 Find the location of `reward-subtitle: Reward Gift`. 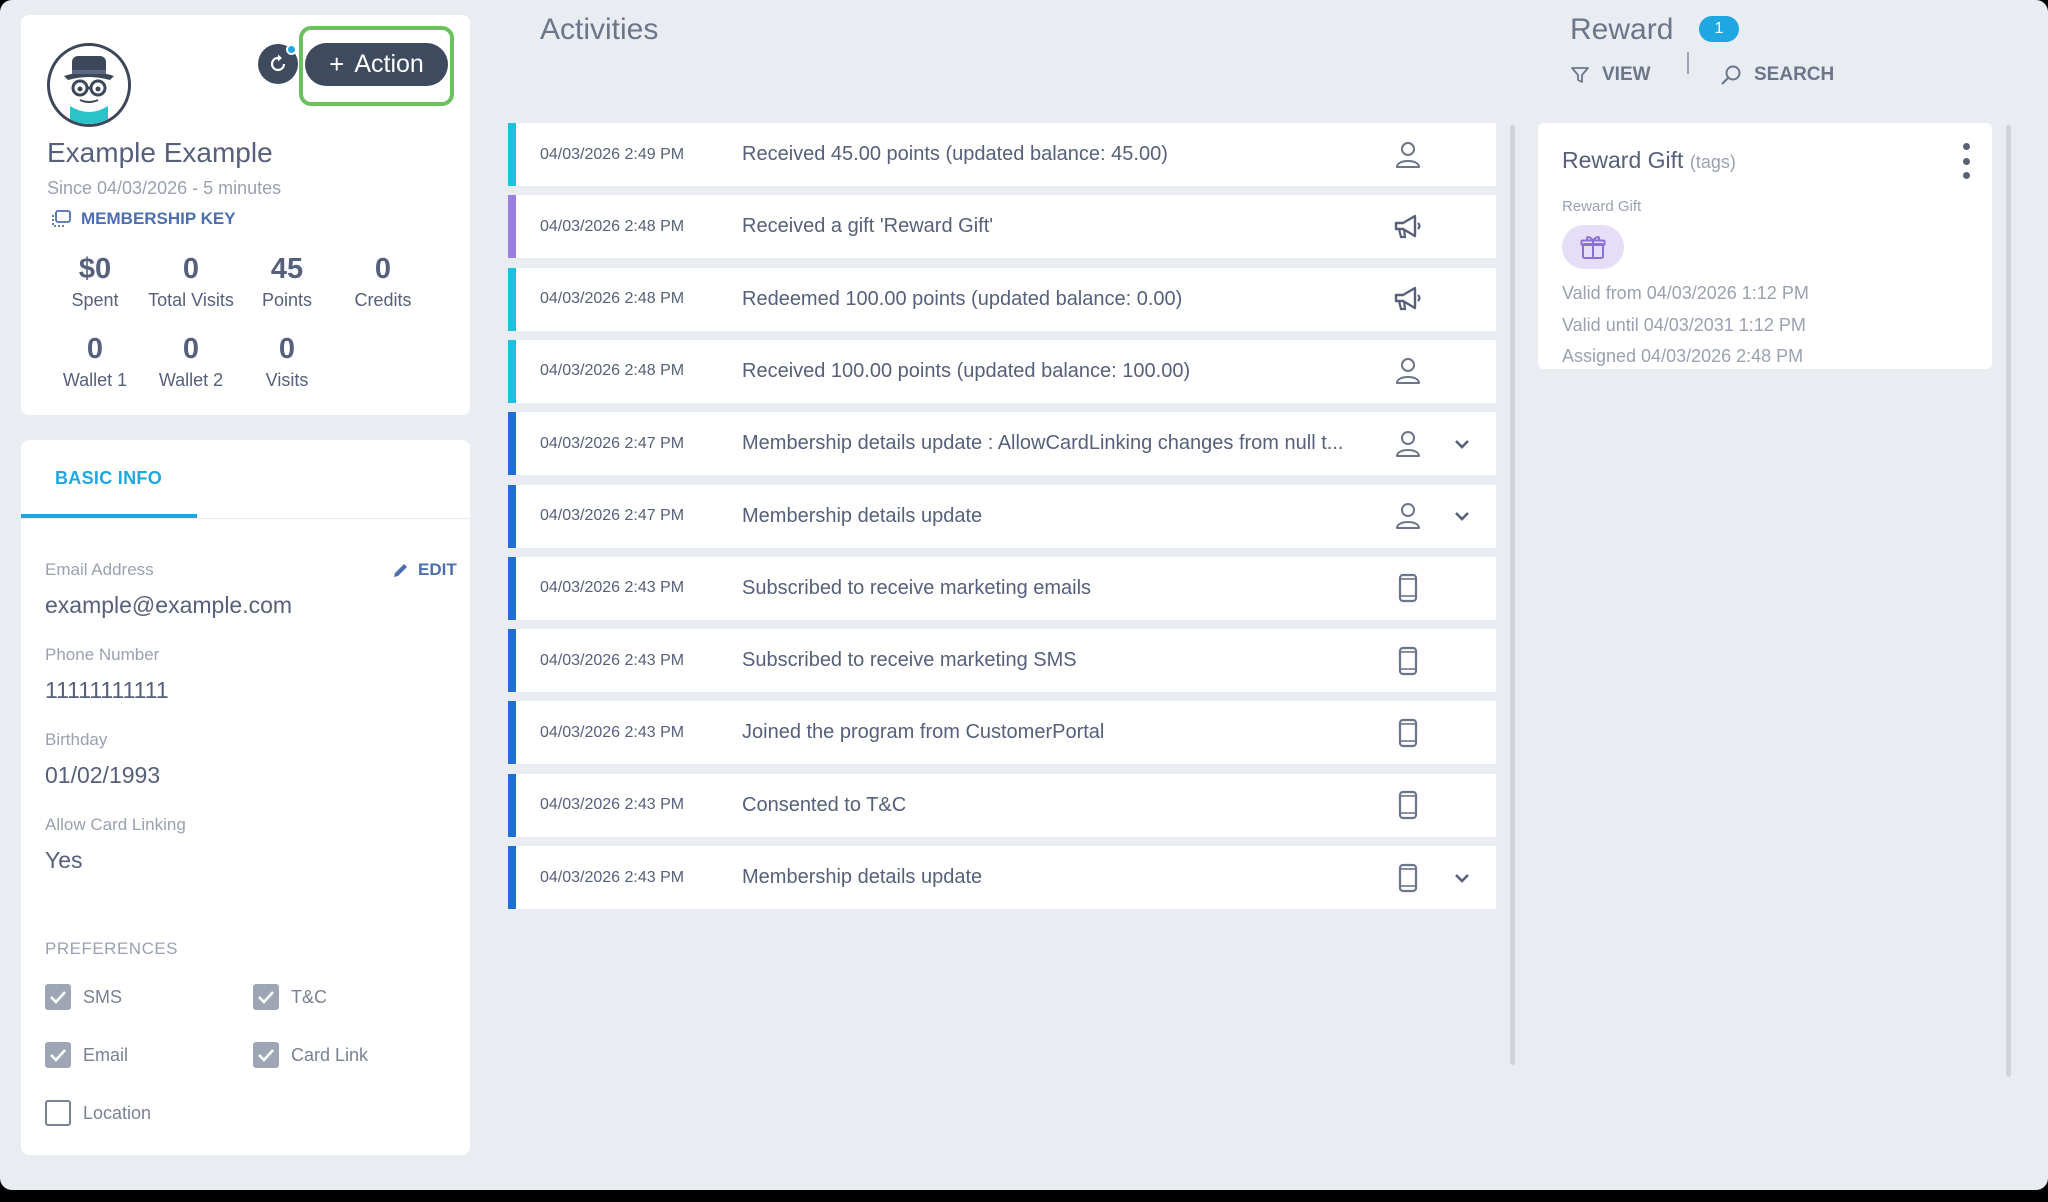

reward-subtitle: Reward Gift is located at coordinates (1602, 206).